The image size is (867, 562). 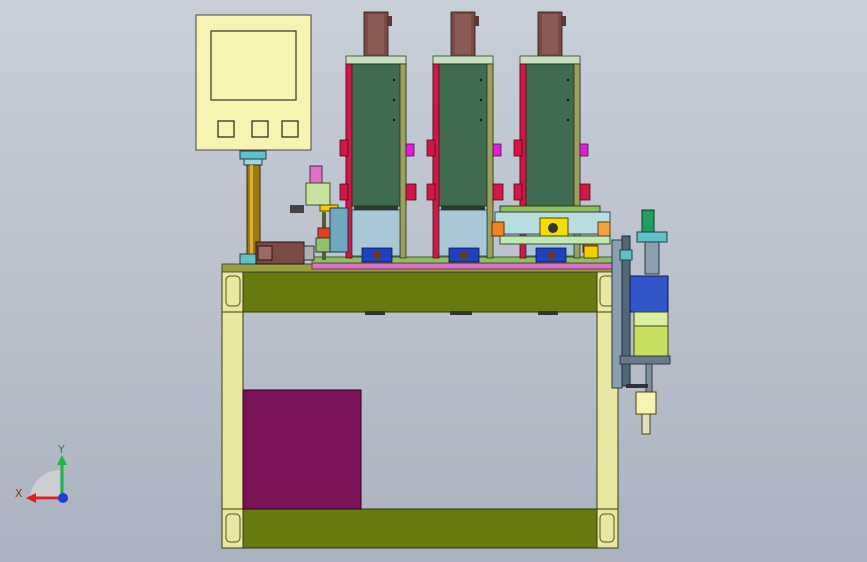 I want to click on frame-top-beam, so click(x=420, y=292).